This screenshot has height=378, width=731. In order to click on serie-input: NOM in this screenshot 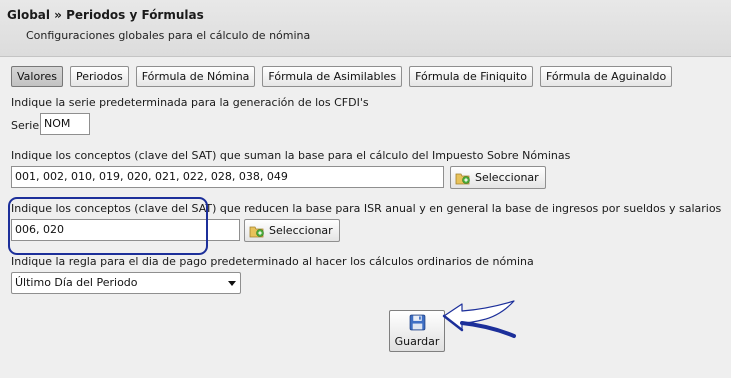, I will do `click(65, 124)`.